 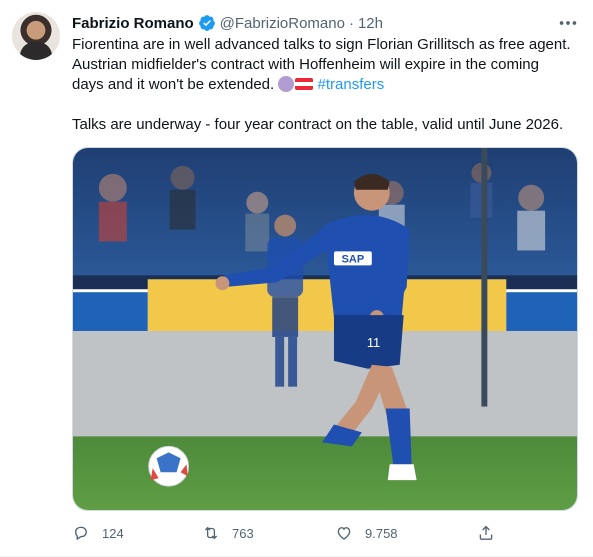 What do you see at coordinates (98, 533) in the screenshot?
I see `reply-button: 124` at bounding box center [98, 533].